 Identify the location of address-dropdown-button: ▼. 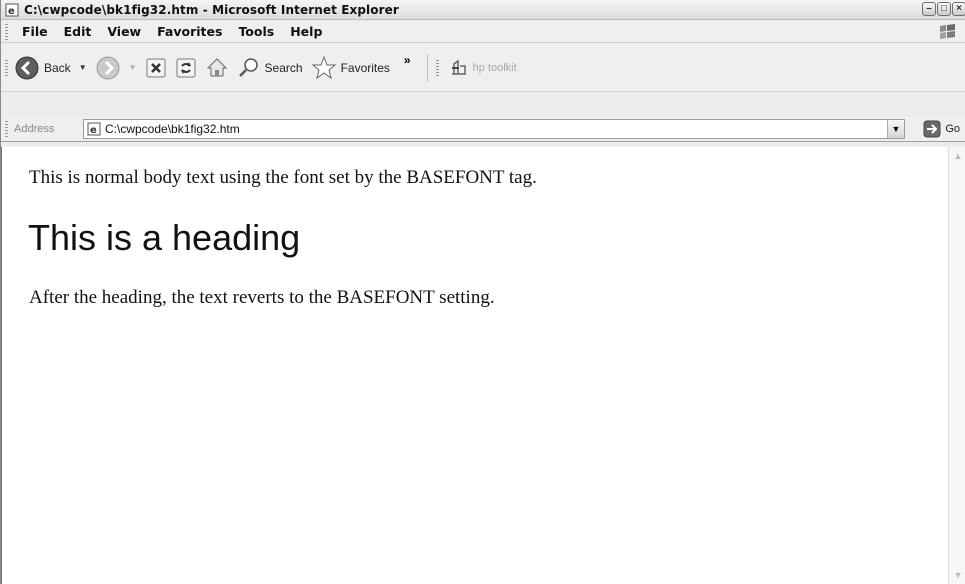
(895, 129).